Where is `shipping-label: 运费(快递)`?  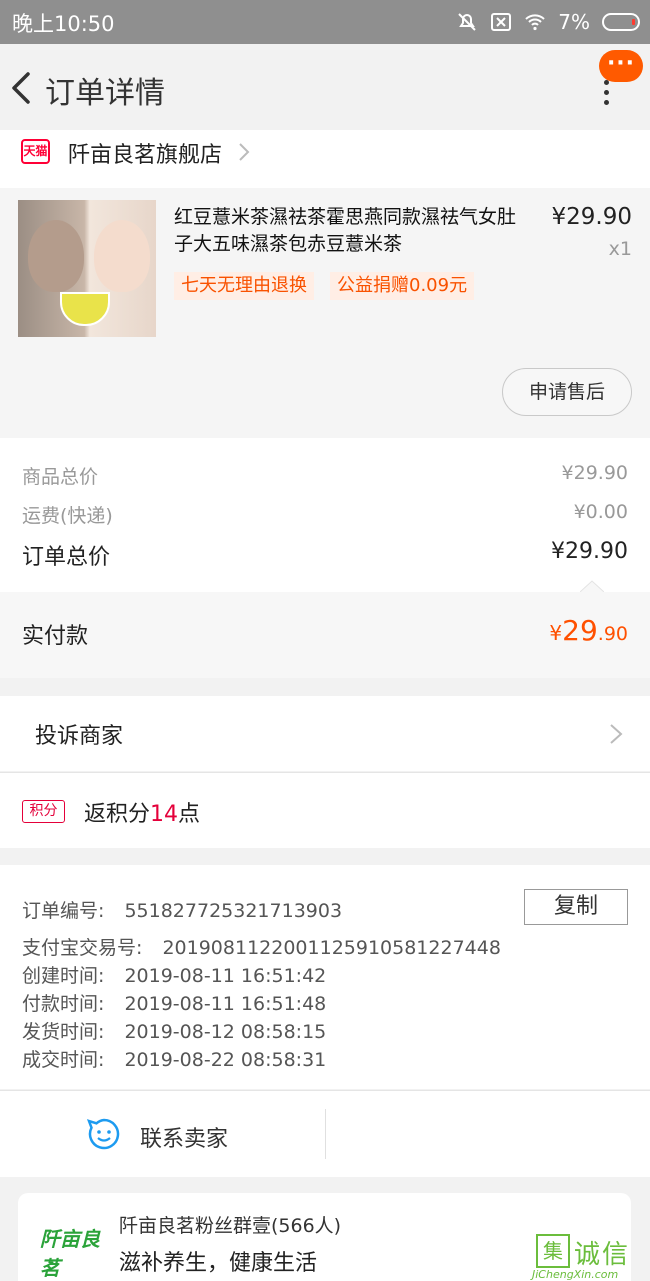 shipping-label: 运费(快递) is located at coordinates (67, 516).